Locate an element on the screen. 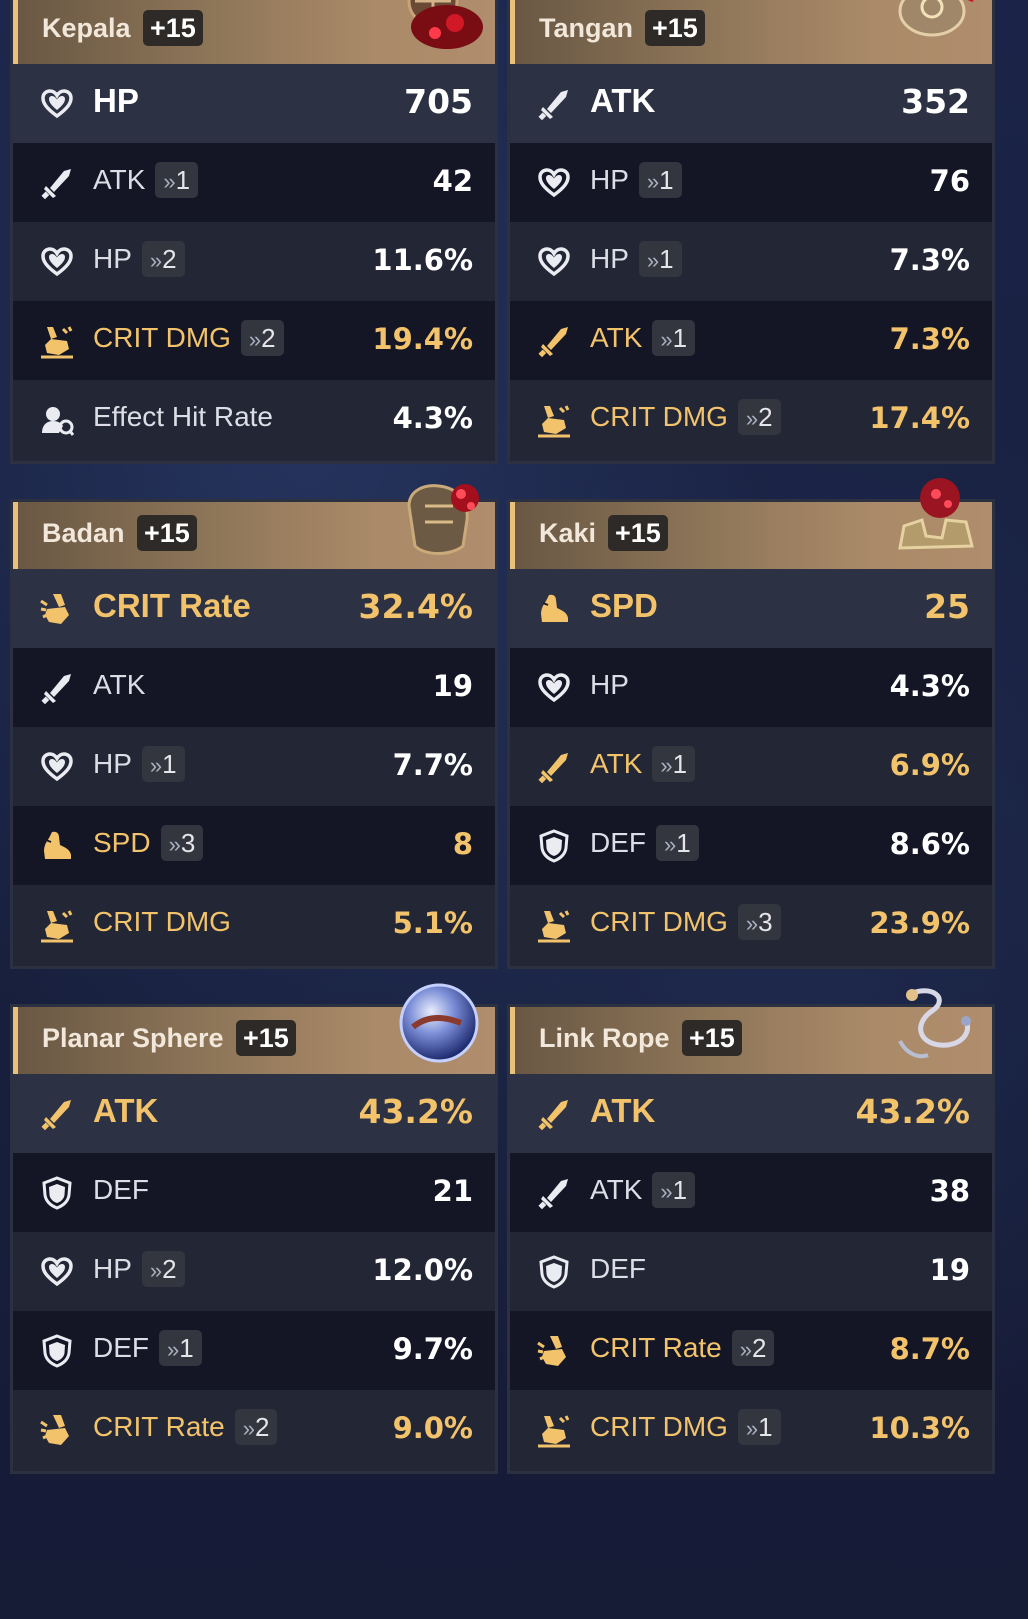  relic-level-badge: +15 is located at coordinates (266, 1038).